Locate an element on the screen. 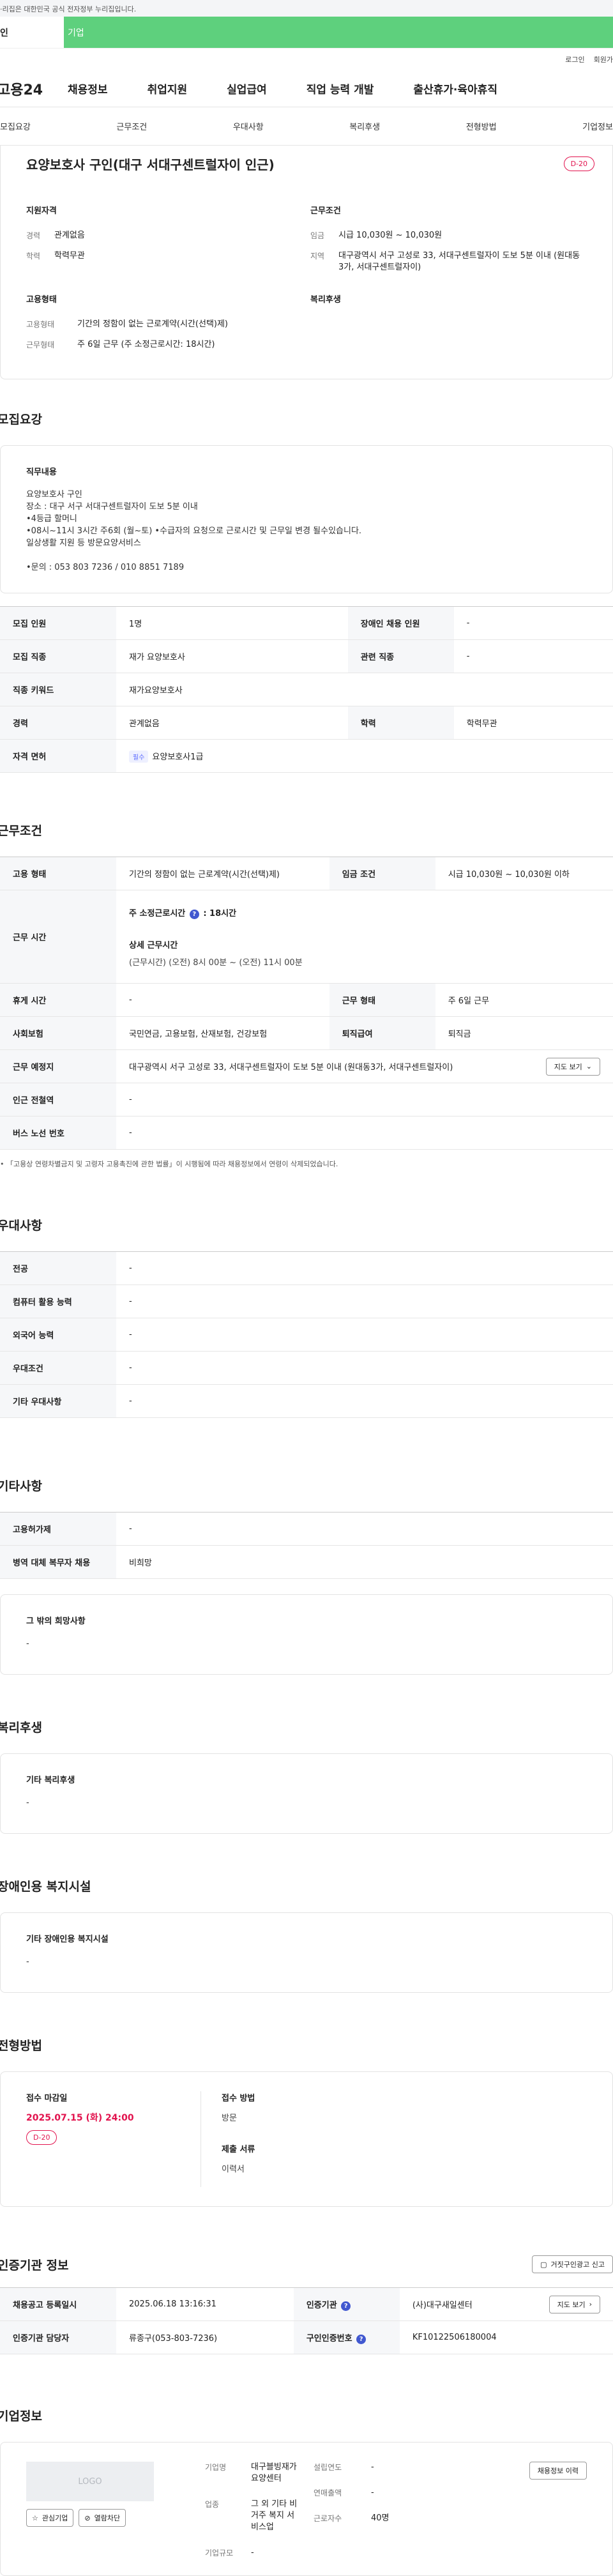 The height and width of the screenshot is (2576, 613). cell-label: 관련 직종 is located at coordinates (400, 656).